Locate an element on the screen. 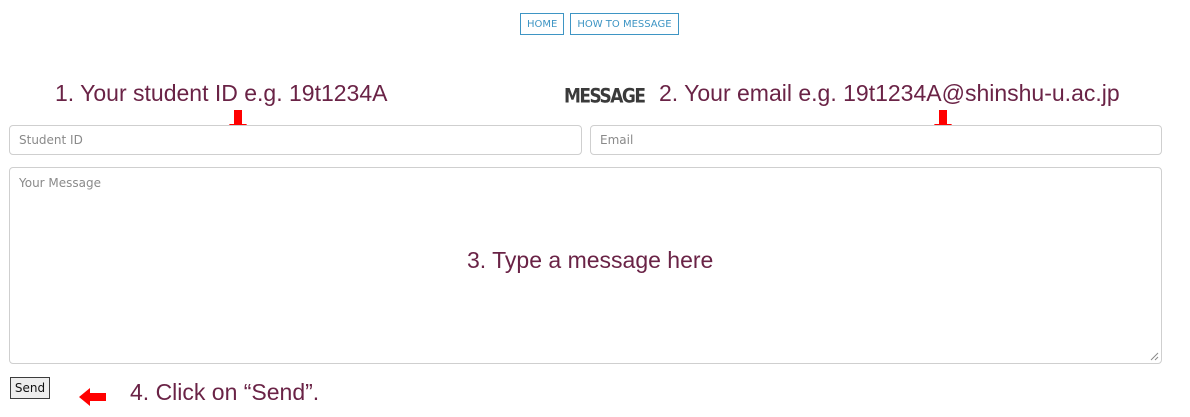  email-field is located at coordinates (876, 140).